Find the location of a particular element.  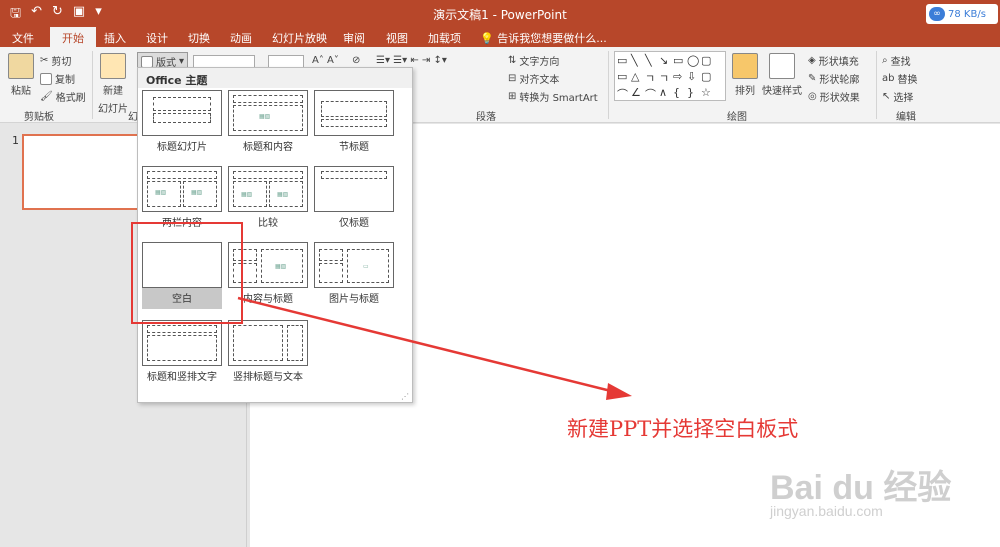

watermark-url: jingyan.baidu.com is located at coordinates (826, 511).